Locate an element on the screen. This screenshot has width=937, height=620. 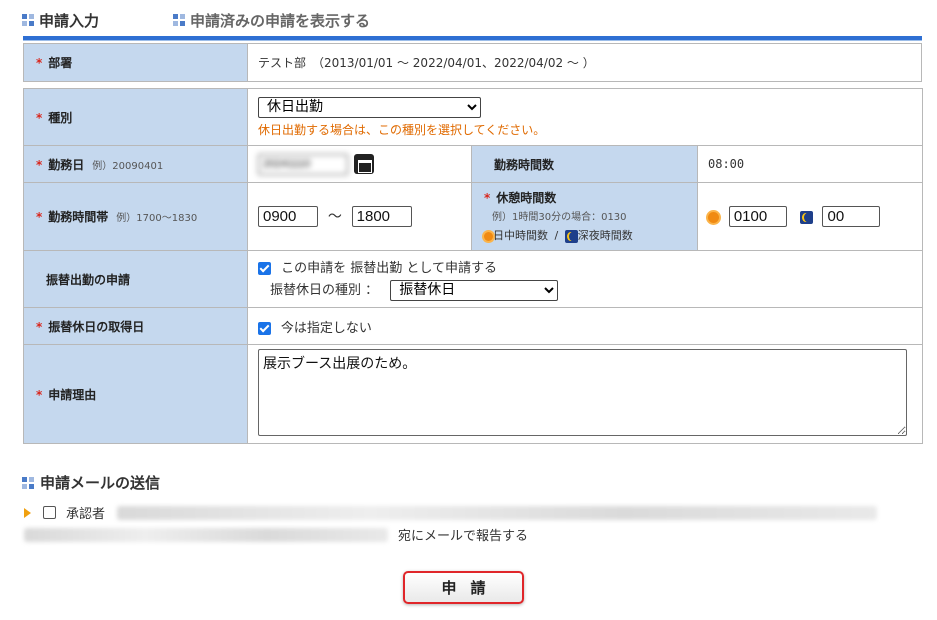
department-label: 部署 is located at coordinates (60, 63).